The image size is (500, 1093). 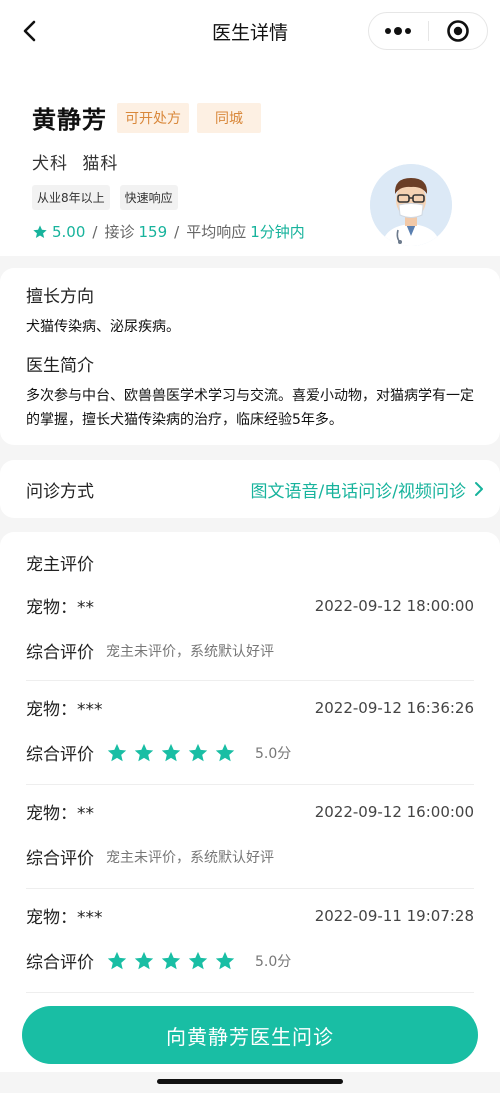 What do you see at coordinates (60, 297) in the screenshot?
I see `specialty-title: 擅长方向` at bounding box center [60, 297].